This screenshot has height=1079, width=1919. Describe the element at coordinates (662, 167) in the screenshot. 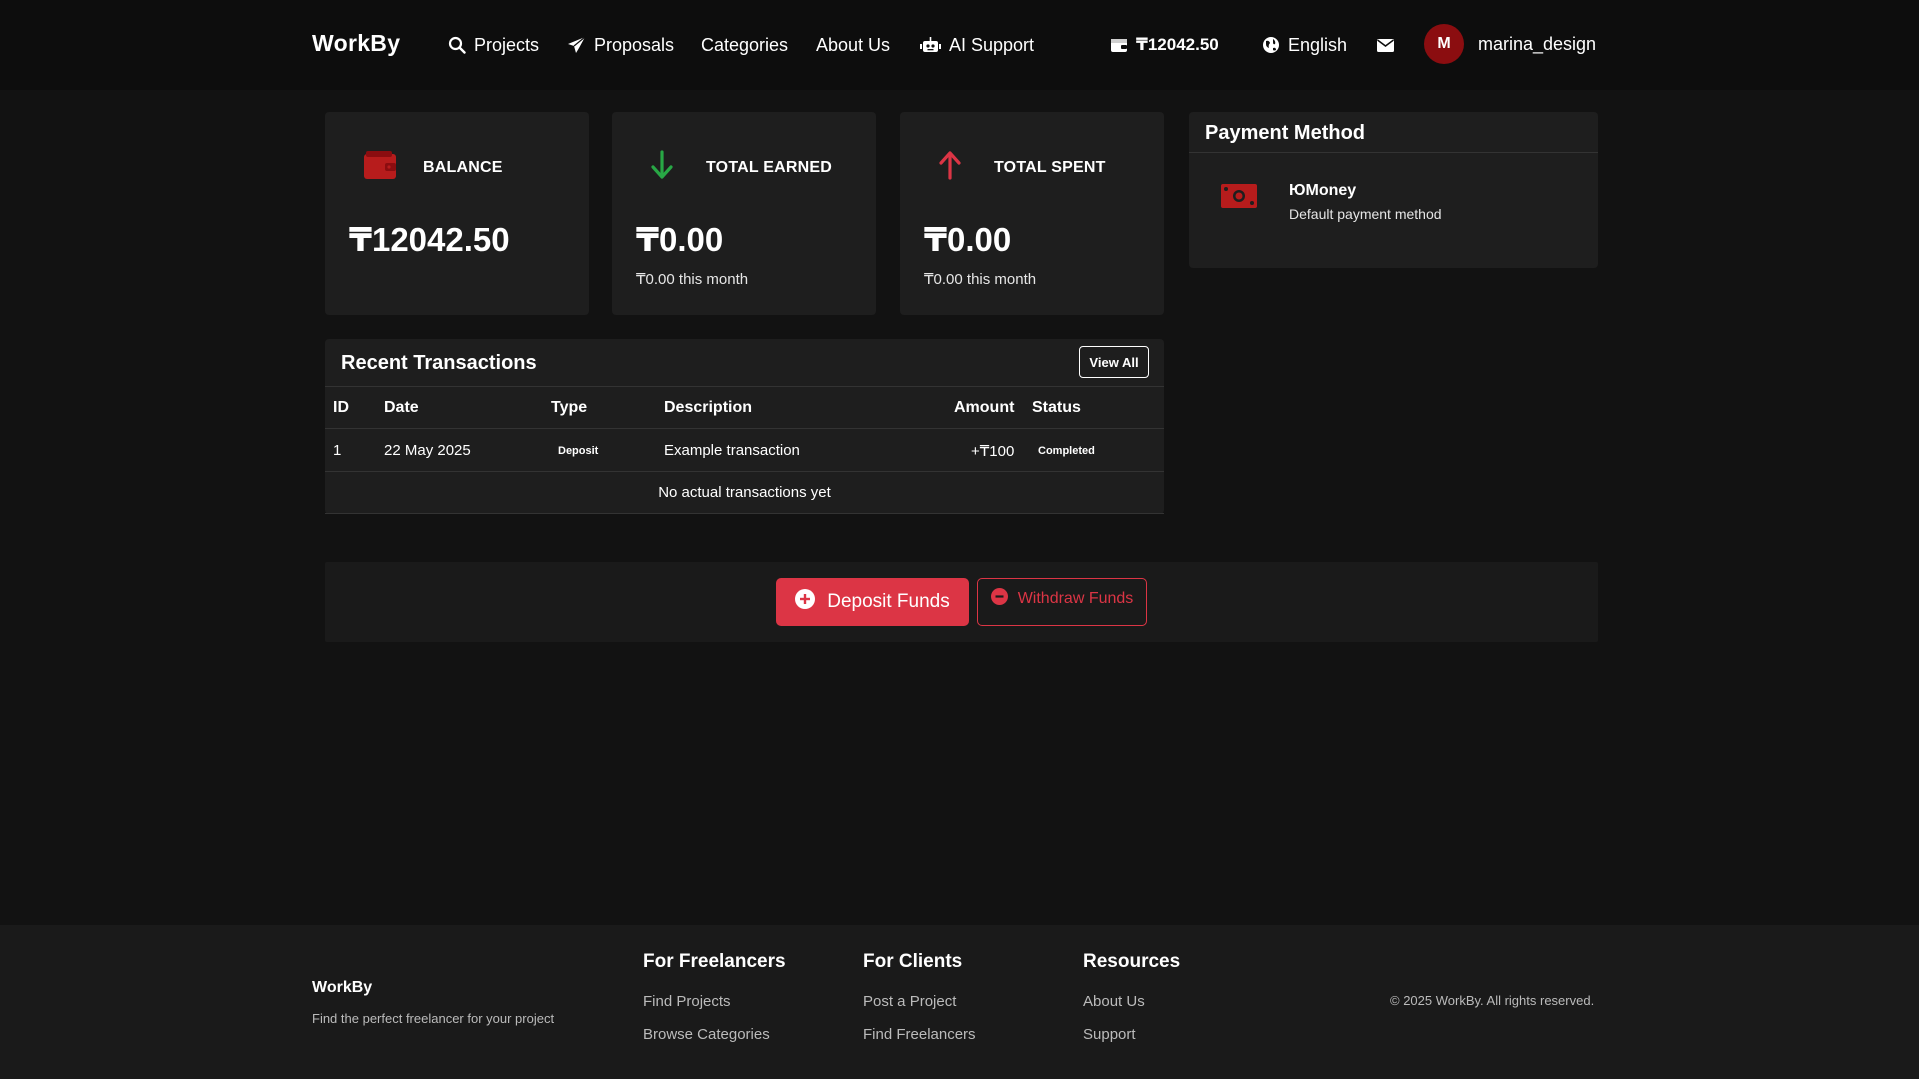

I see `arrow-down-icon` at that location.